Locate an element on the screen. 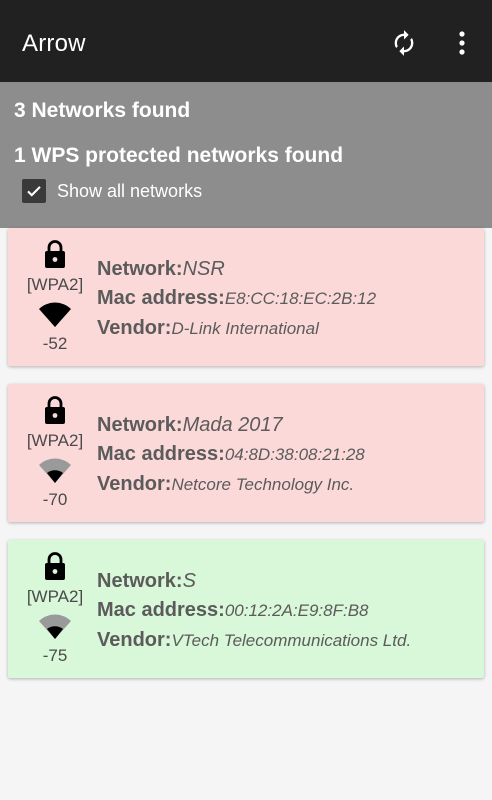  network-name: Mada 2017 is located at coordinates (232, 425).